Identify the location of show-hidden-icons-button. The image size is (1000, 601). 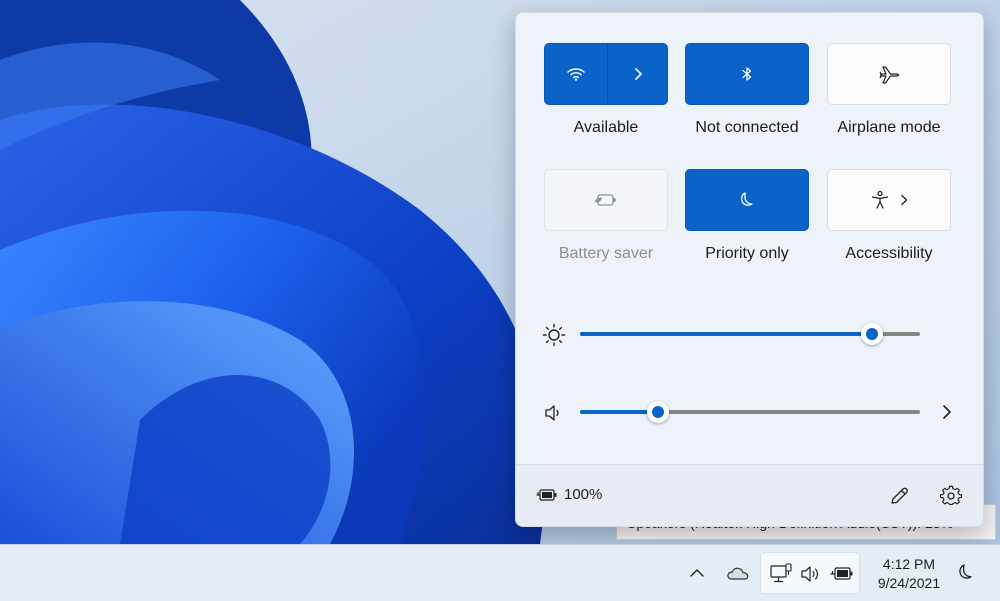
(697, 573).